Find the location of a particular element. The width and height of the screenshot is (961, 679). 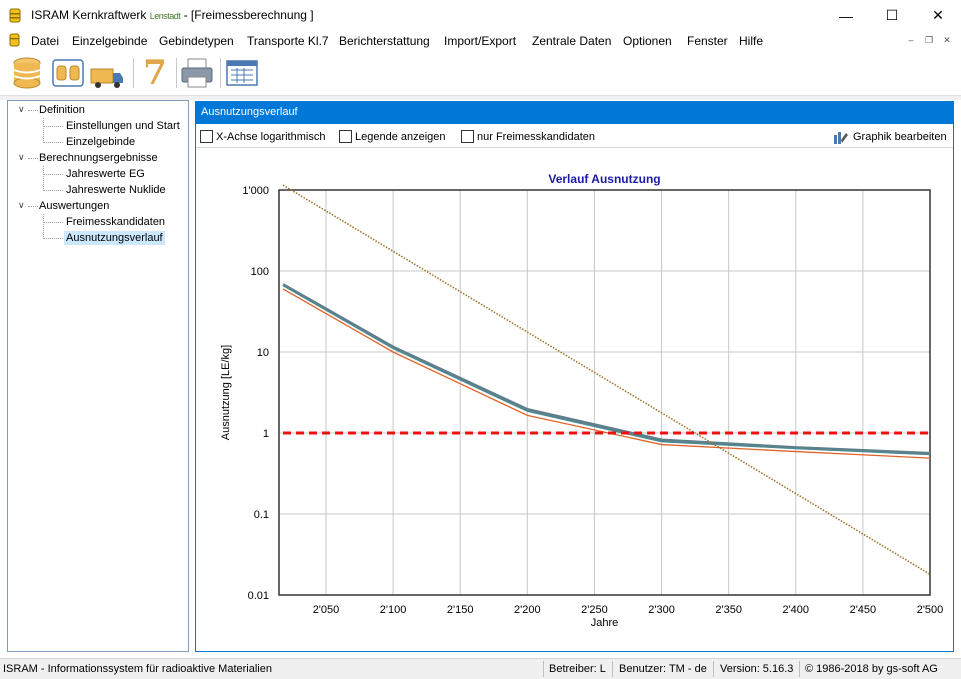

x-tick-label: 2'350 is located at coordinates (728, 610).